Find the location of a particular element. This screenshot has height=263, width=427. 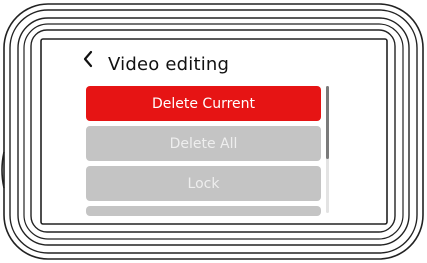

scrollbar-thumb is located at coordinates (327, 122).